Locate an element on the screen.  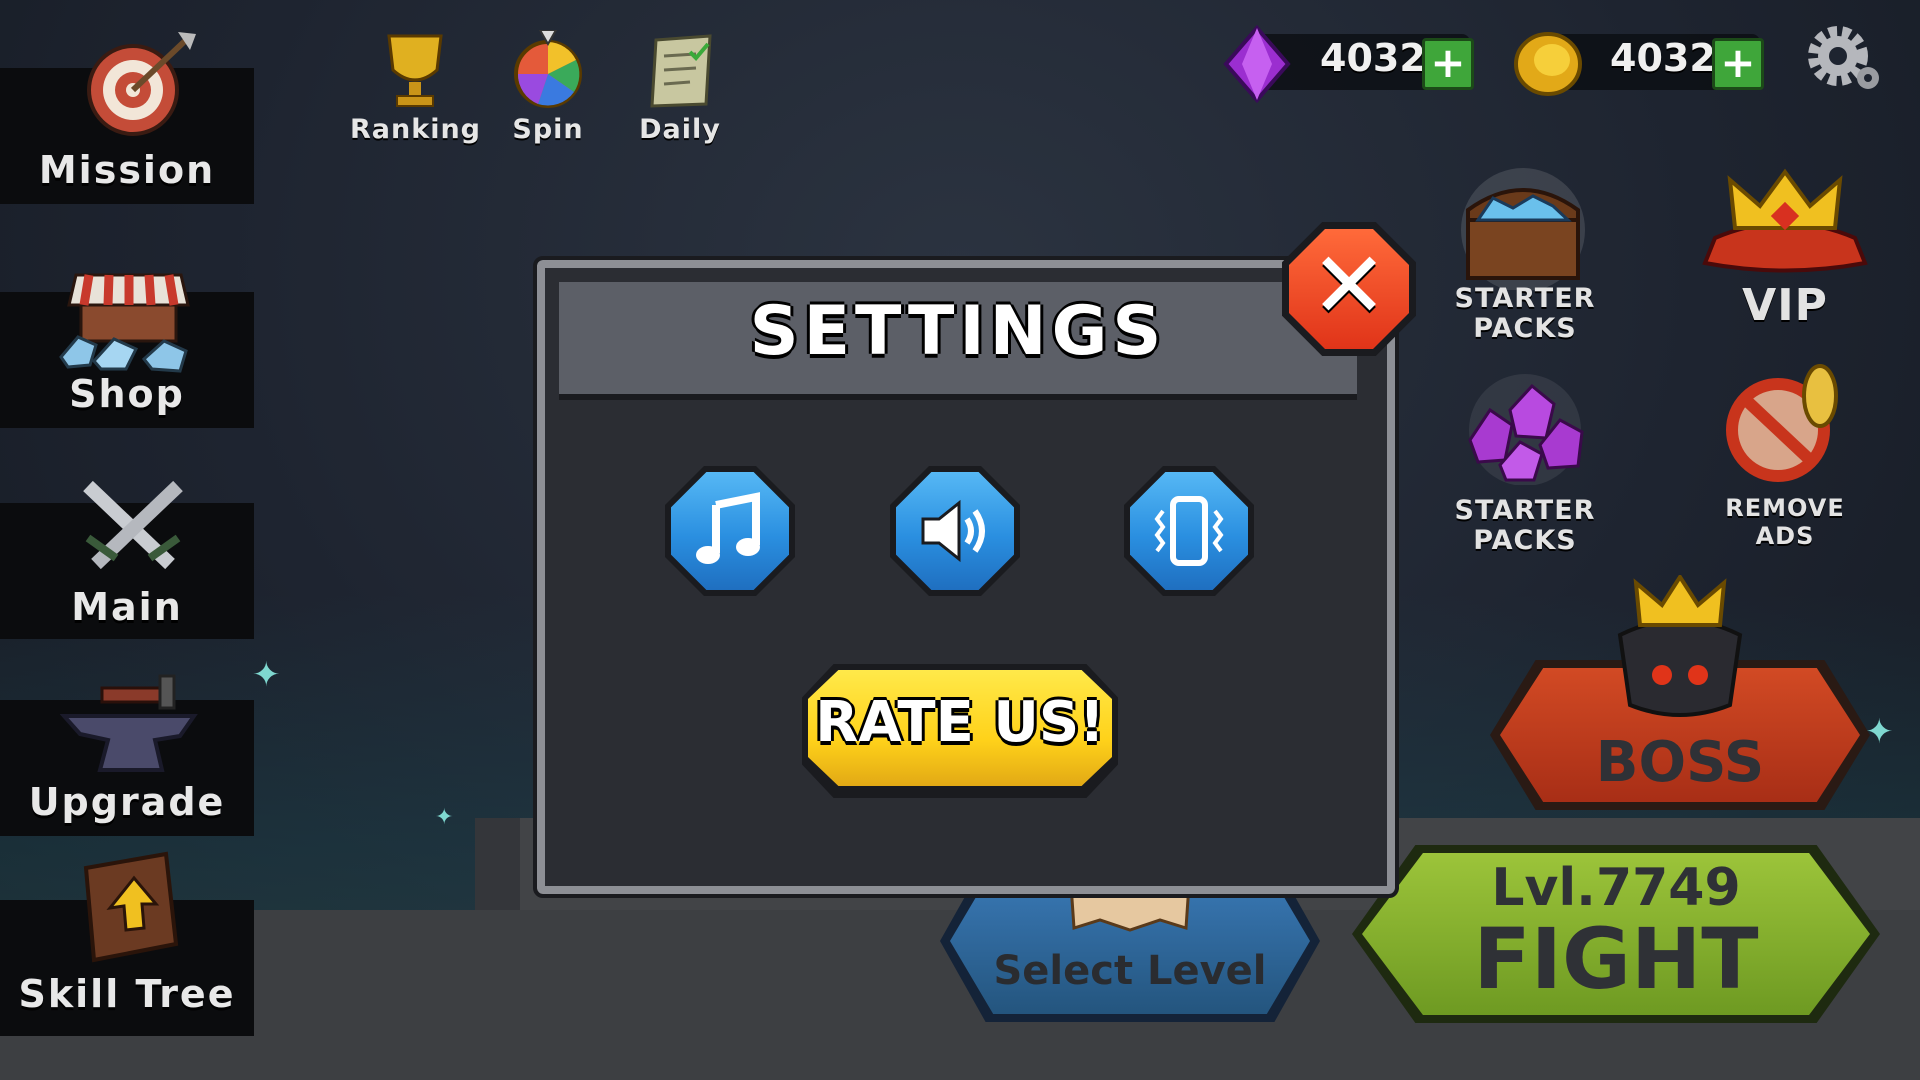
vibration-phone-icon is located at coordinates (1189, 531).